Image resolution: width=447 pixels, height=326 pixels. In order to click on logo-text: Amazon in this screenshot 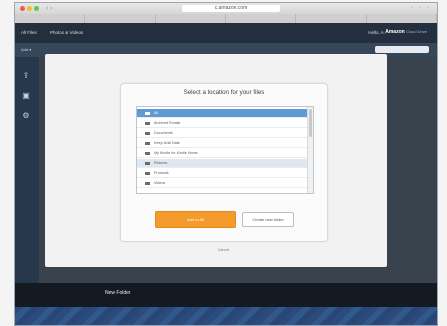, I will do `click(395, 32)`.